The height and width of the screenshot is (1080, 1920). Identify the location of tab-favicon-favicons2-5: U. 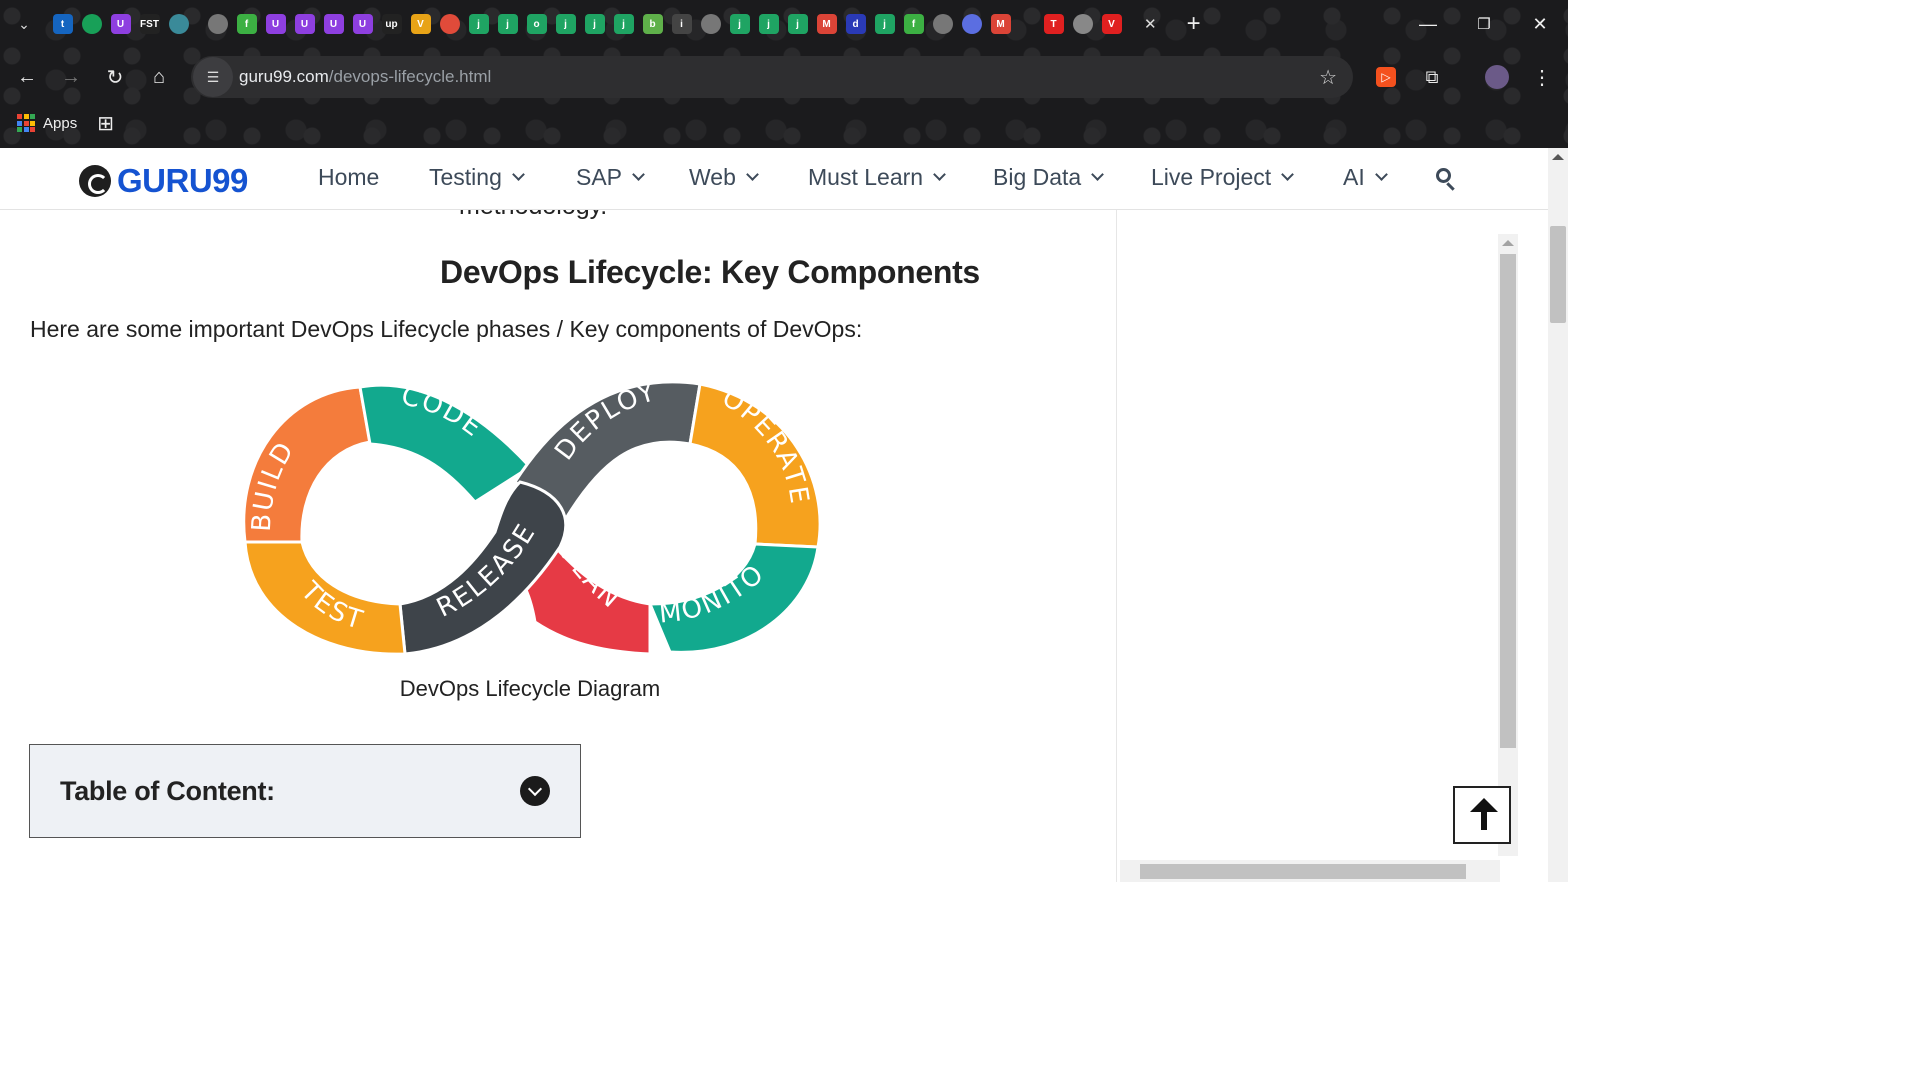
(362, 24).